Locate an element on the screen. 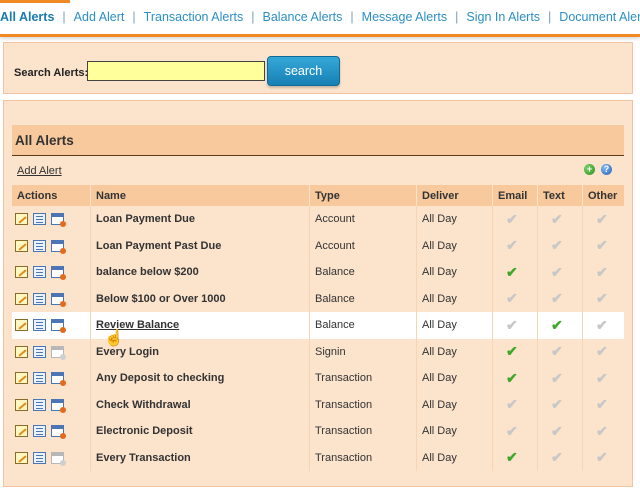  nav-item-document-alerts: Document Alerts is located at coordinates (599, 17).